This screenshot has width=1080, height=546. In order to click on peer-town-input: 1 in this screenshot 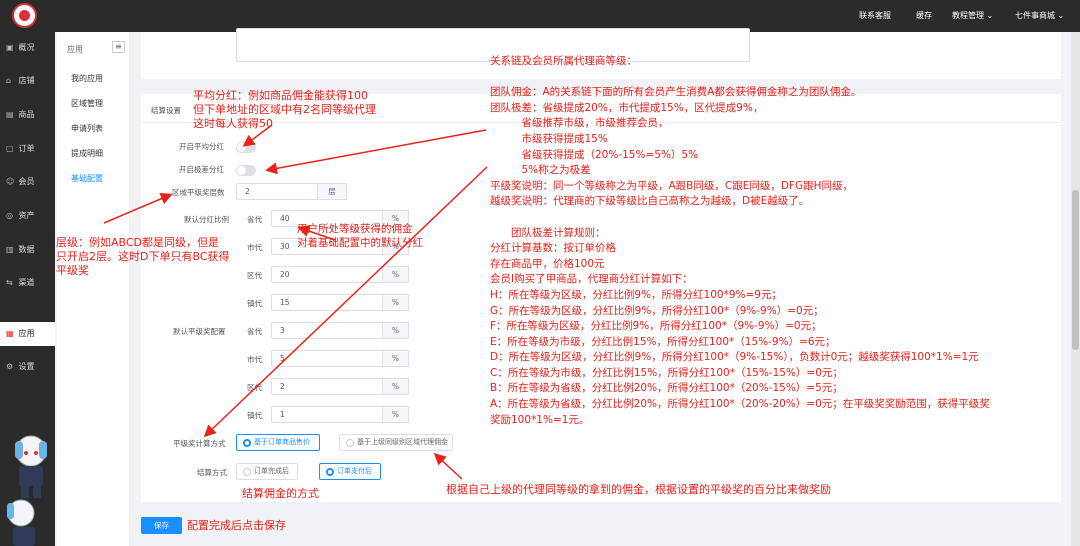, I will do `click(327, 414)`.